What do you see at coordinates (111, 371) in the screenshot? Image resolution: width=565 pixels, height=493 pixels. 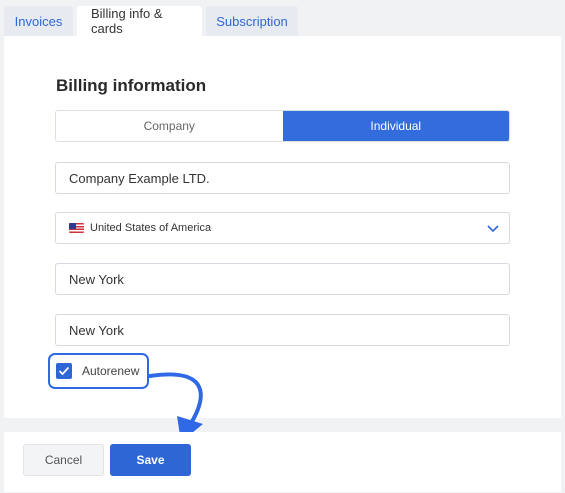 I see `autorenew-label: Autorenew` at bounding box center [111, 371].